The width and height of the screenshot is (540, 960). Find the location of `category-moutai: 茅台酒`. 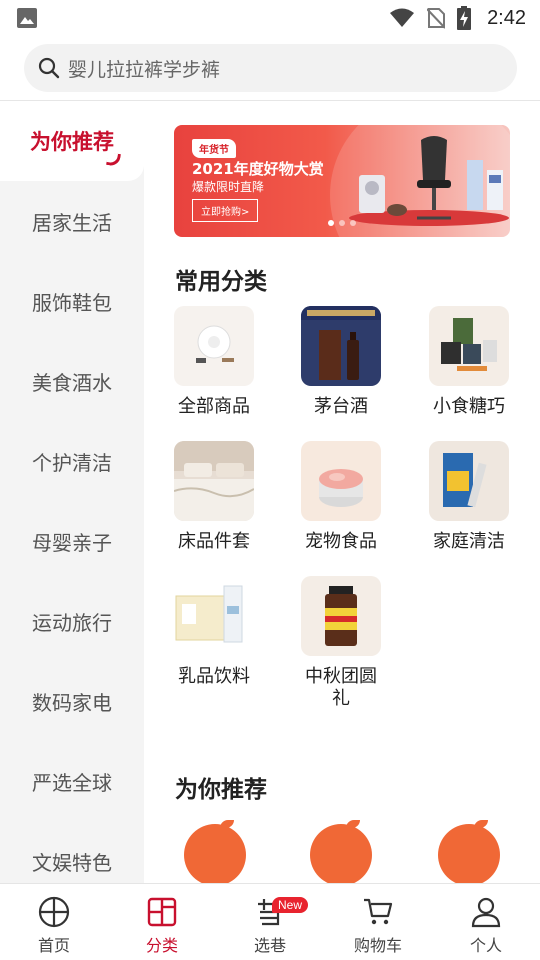

category-moutai: 茅台酒 is located at coordinates (341, 362).